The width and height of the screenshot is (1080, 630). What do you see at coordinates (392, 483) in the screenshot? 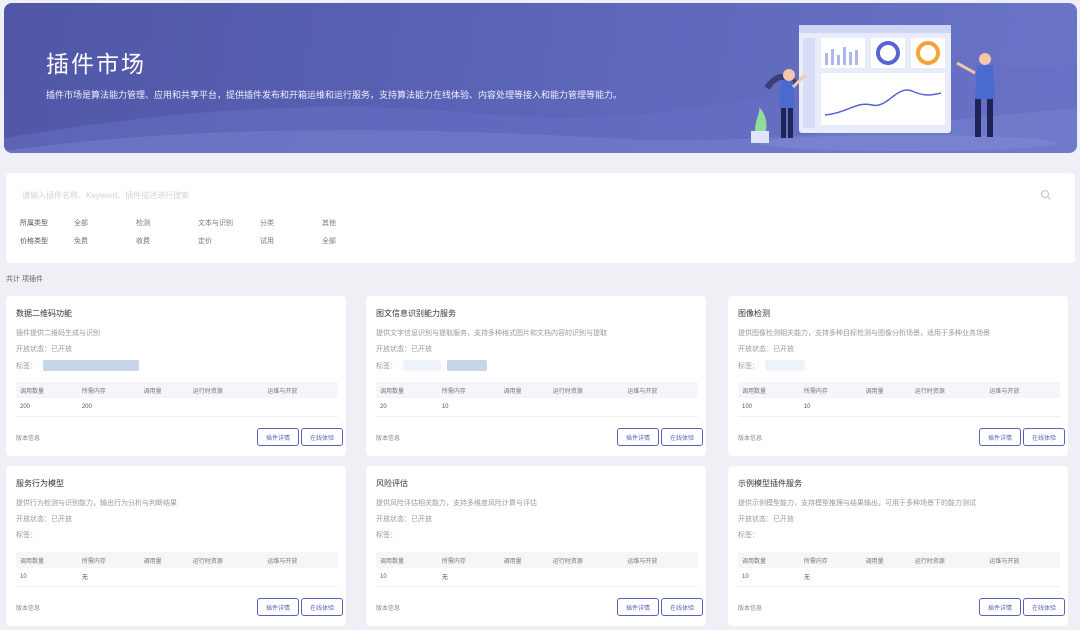
I see `plugin-title: 风险评估` at bounding box center [392, 483].